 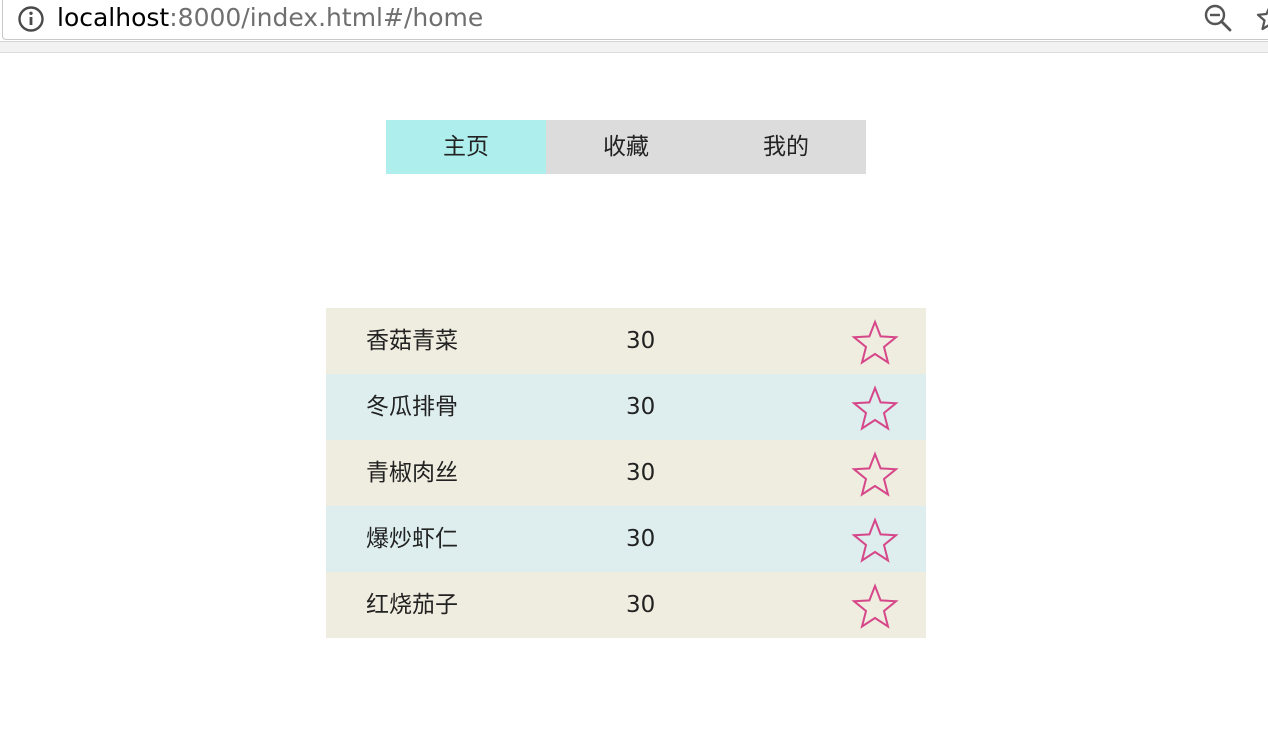 I want to click on url-host: localhost, so click(x=113, y=17).